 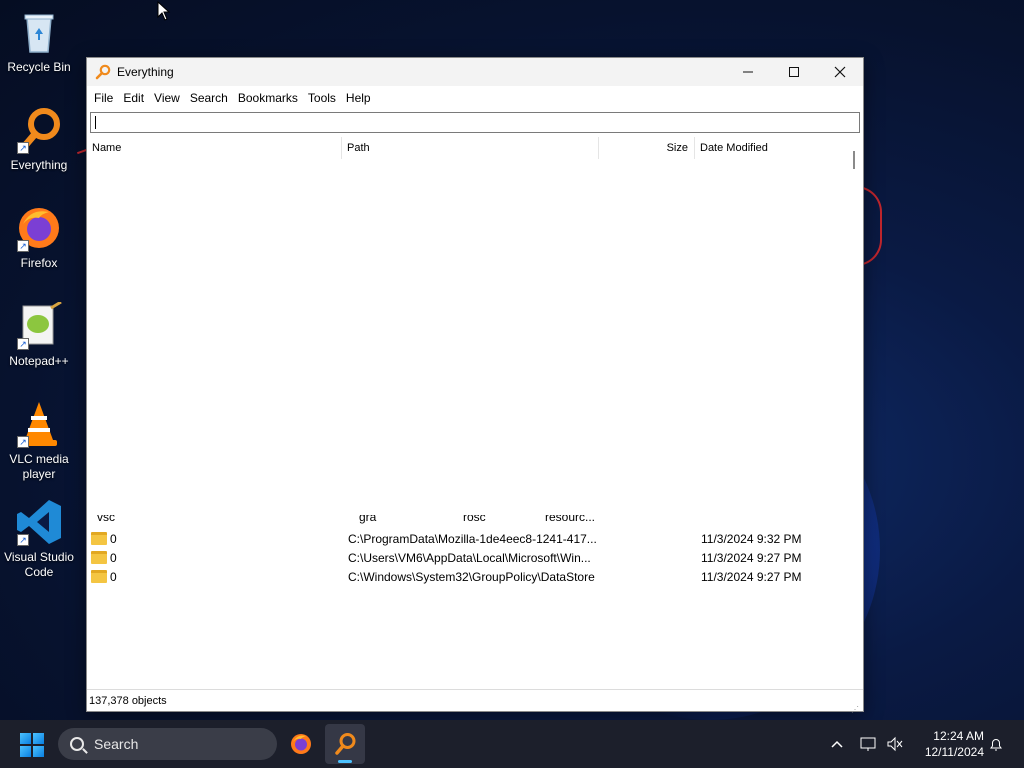 What do you see at coordinates (39, 325) in the screenshot?
I see `notepadpp-icon: ↗` at bounding box center [39, 325].